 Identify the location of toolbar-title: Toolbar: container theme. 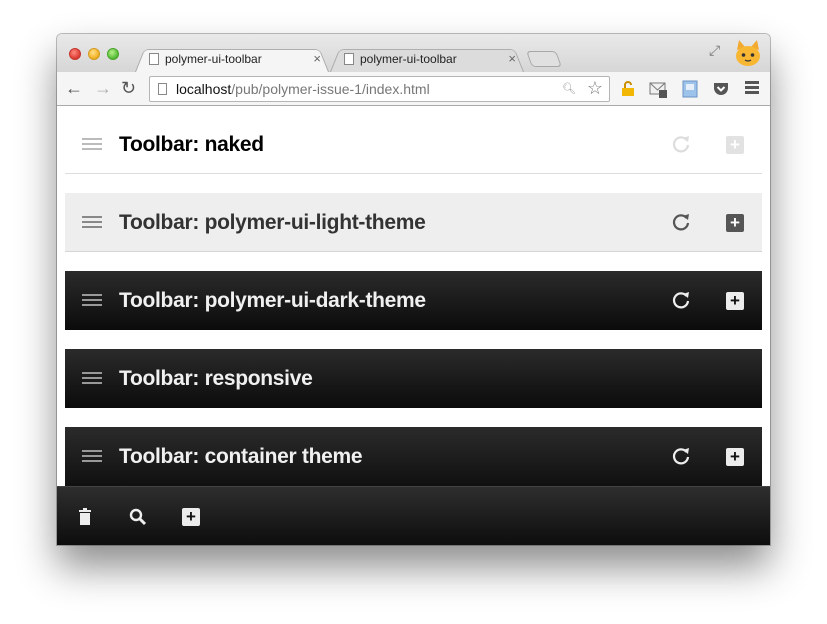
(241, 456).